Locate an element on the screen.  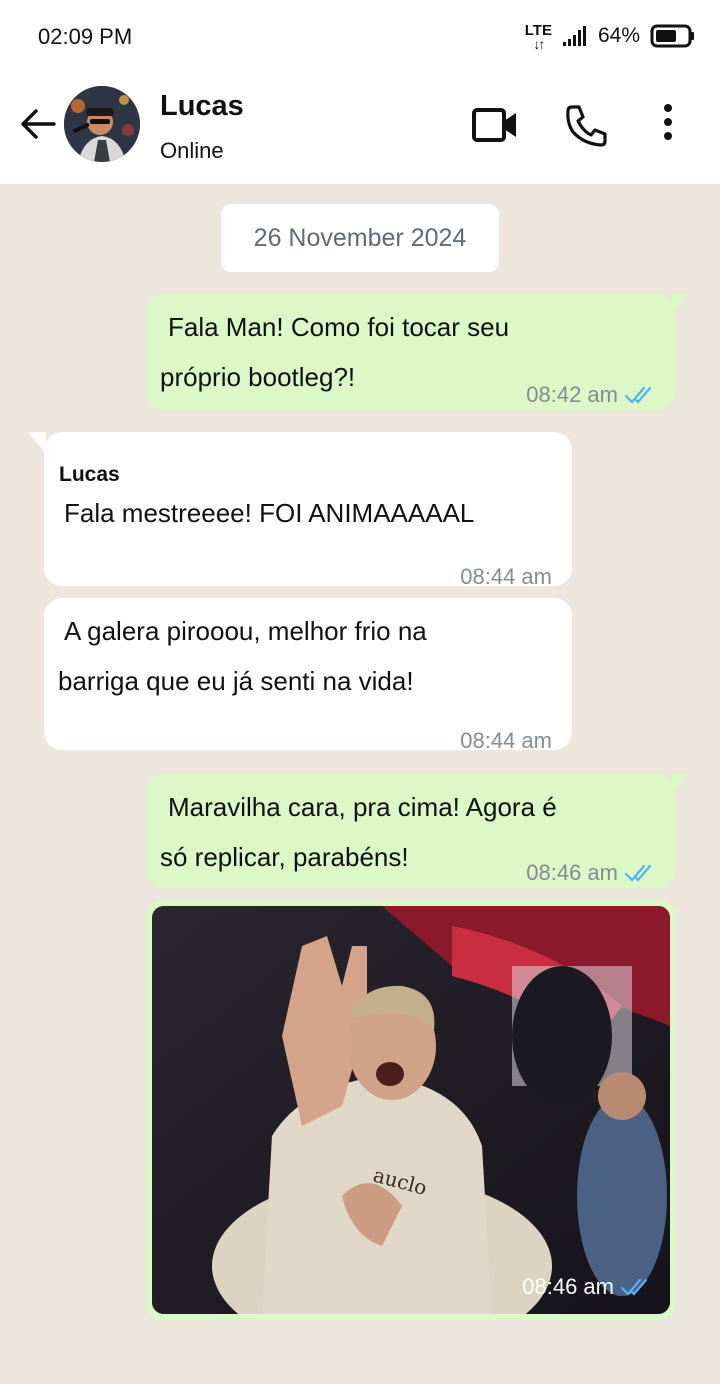
message-meta: 08:42 am is located at coordinates (591, 395).